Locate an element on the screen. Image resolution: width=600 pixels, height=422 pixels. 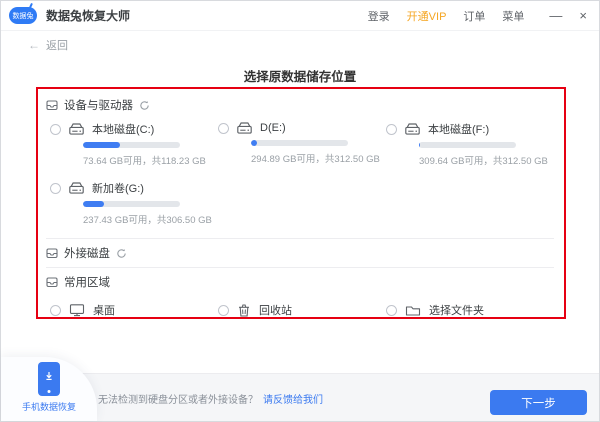
close-button: × is located at coordinates (583, 15).